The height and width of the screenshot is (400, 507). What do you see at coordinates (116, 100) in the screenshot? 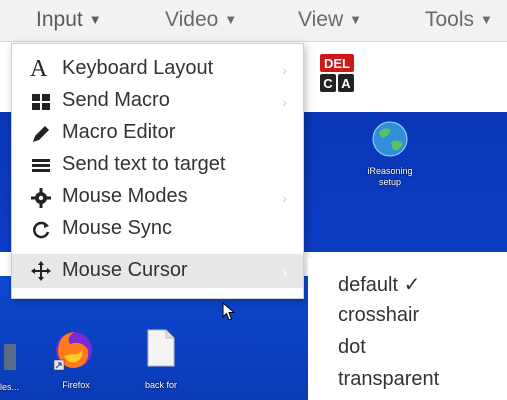
I see `menu-item-label: Send Macro` at bounding box center [116, 100].